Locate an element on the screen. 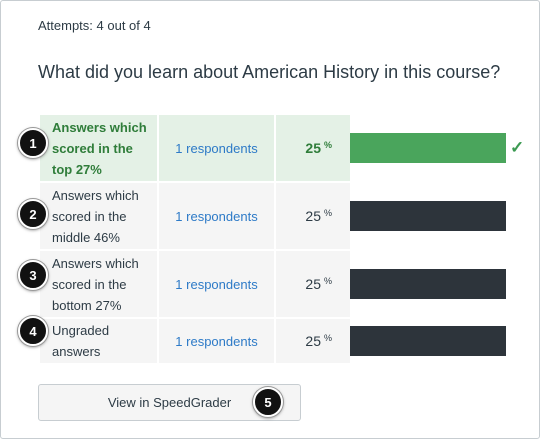 Image resolution: width=540 pixels, height=439 pixels. answer-label: Ungraded answers is located at coordinates (98, 341).